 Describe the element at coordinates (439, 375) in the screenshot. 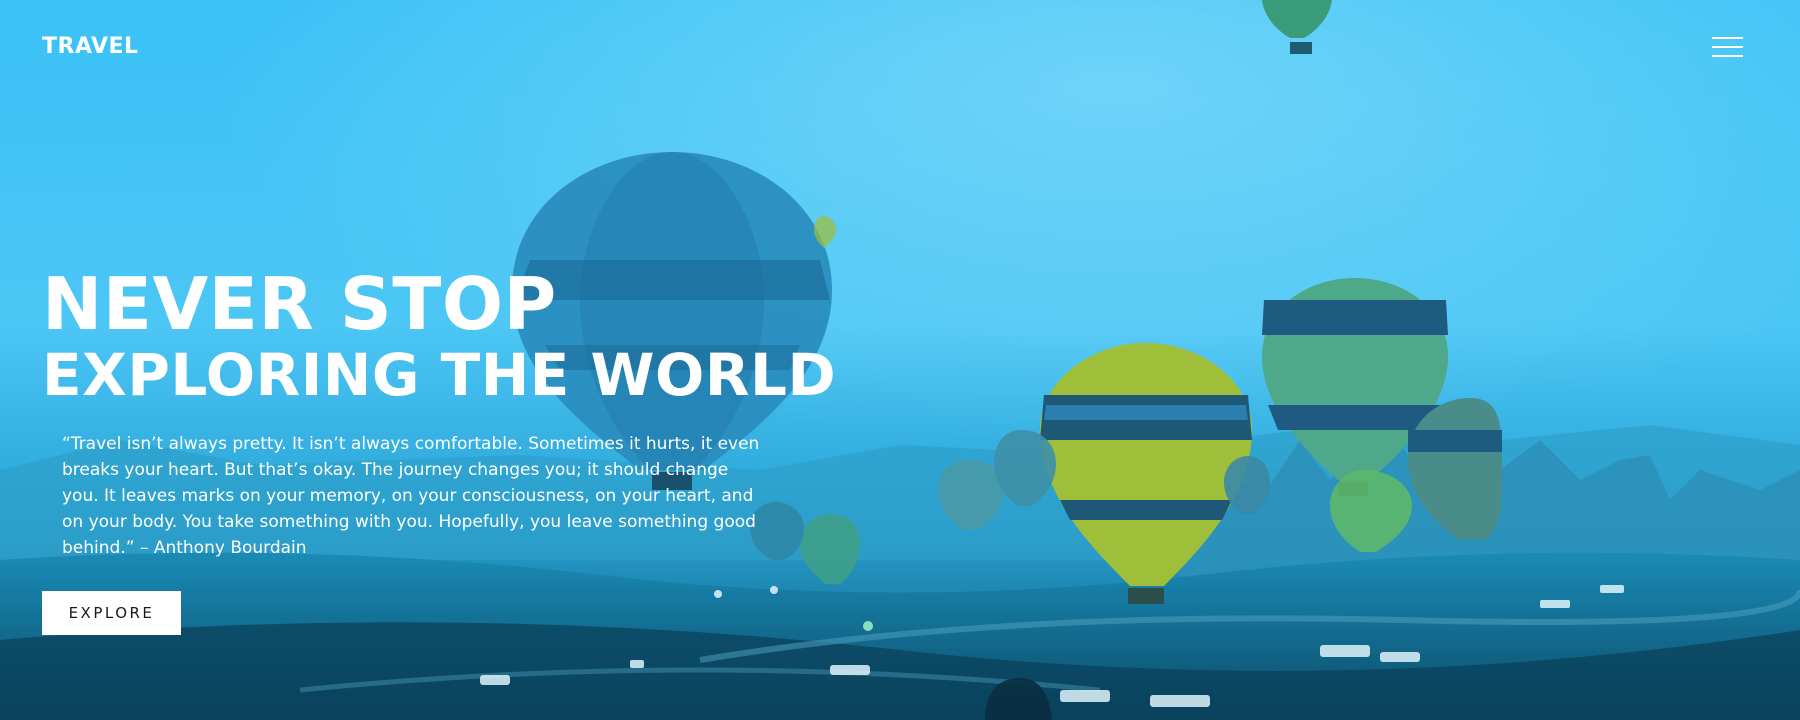

I see `headline-line-2: EXPLORING THE WORLD` at that location.